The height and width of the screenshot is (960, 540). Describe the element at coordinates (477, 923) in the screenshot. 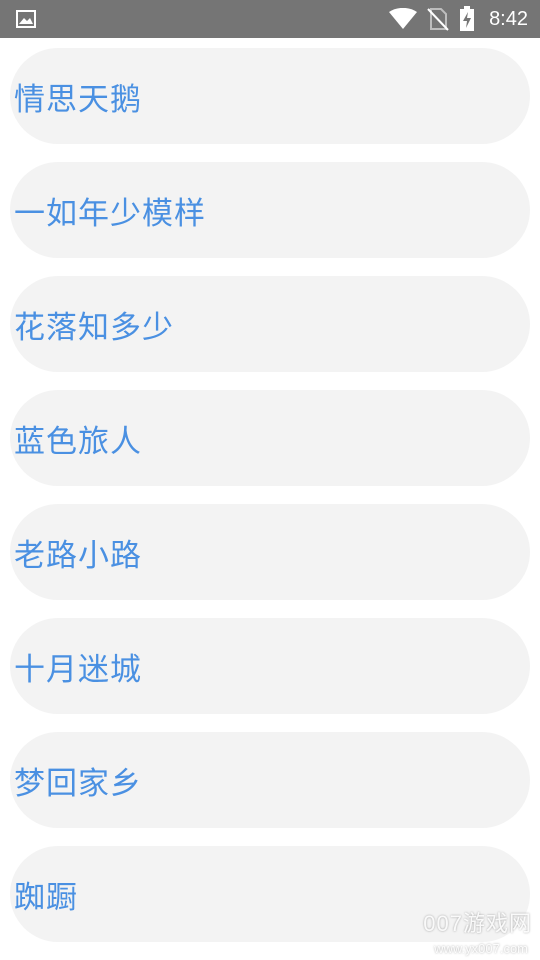

I see `watermark-title: 007游戏网` at that location.